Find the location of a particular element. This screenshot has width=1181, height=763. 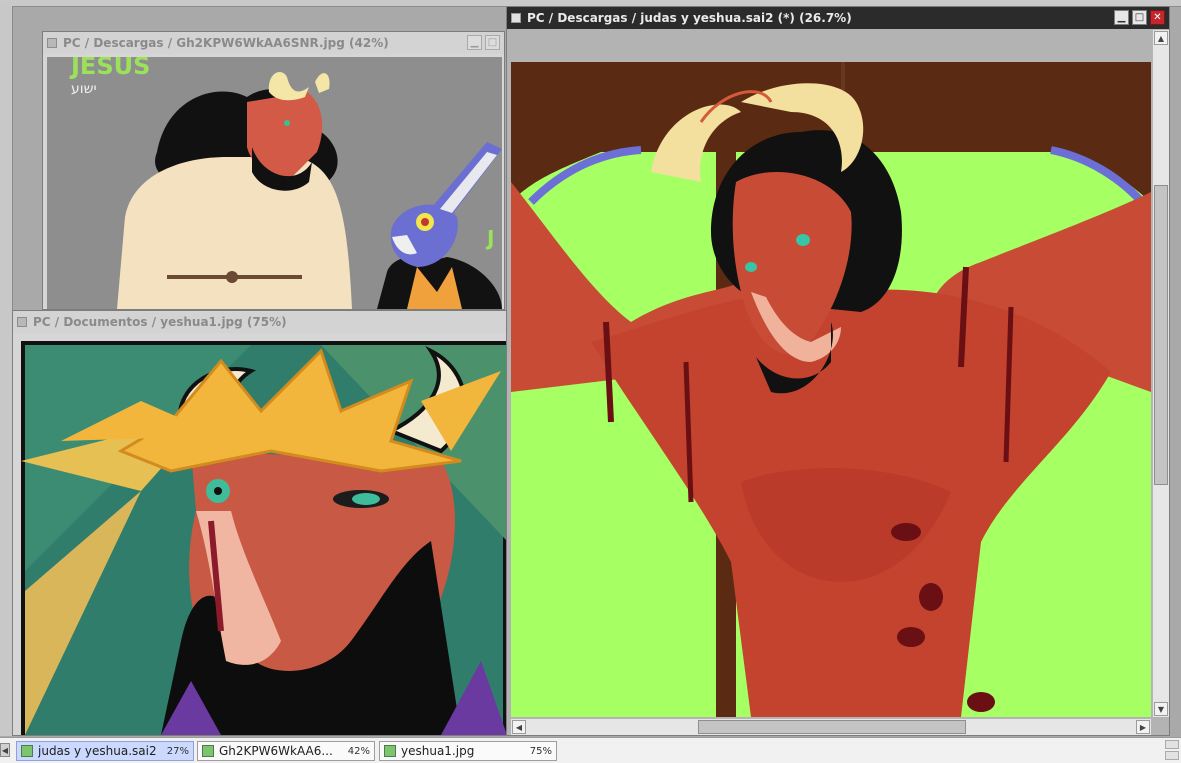

horizontal-scroll-thumb is located at coordinates (832, 727).